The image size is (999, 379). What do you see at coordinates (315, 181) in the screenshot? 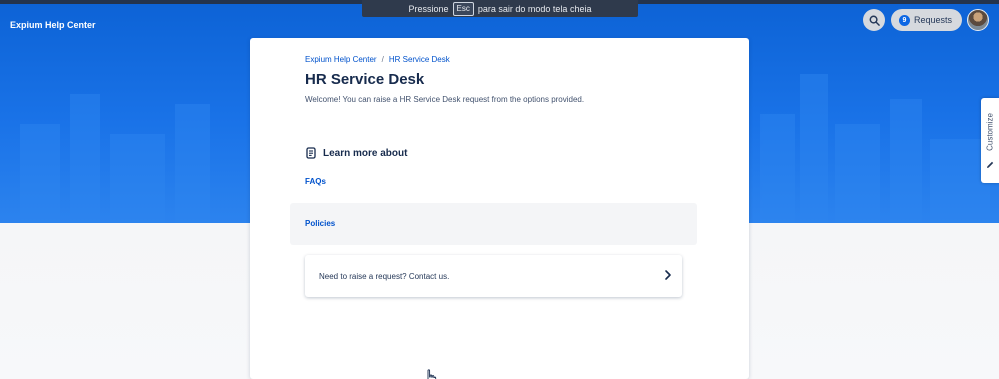
I see `faqs-link: FAQs` at bounding box center [315, 181].